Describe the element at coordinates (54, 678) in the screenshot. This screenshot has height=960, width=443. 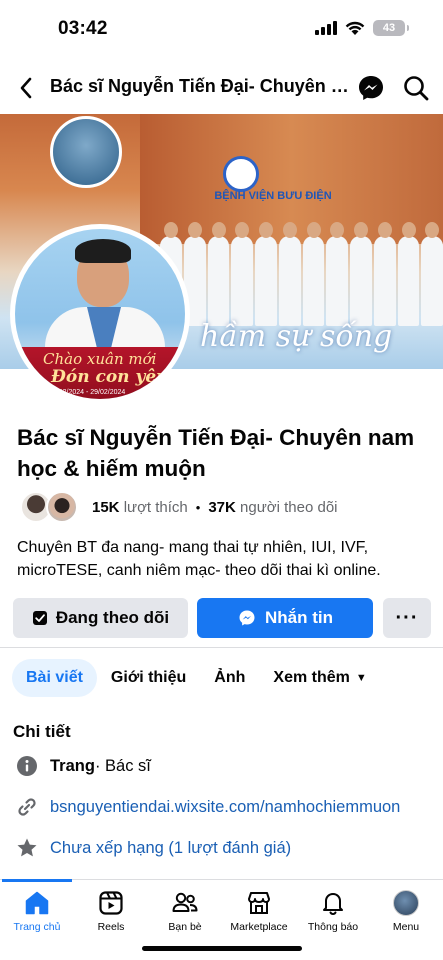
I see `tab-posts: Bài viết` at that location.